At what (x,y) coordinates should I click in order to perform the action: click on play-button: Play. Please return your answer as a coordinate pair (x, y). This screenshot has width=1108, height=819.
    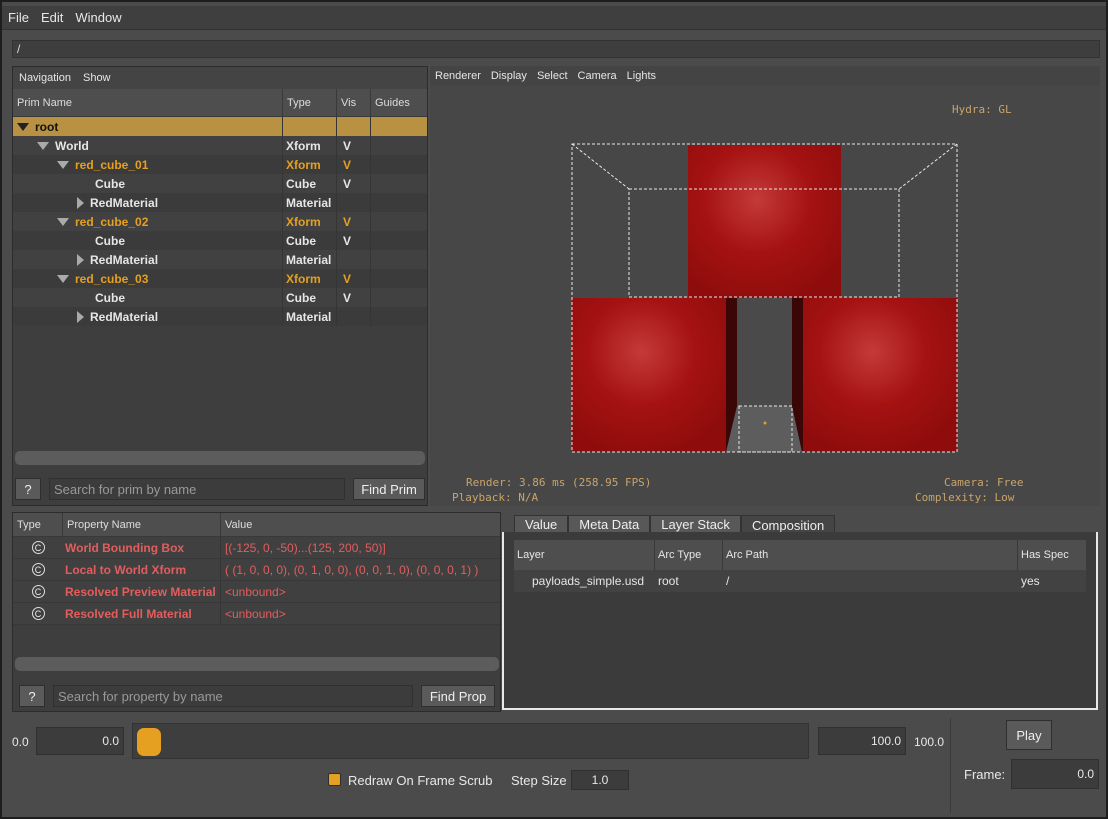
    Looking at the image, I should click on (1029, 735).